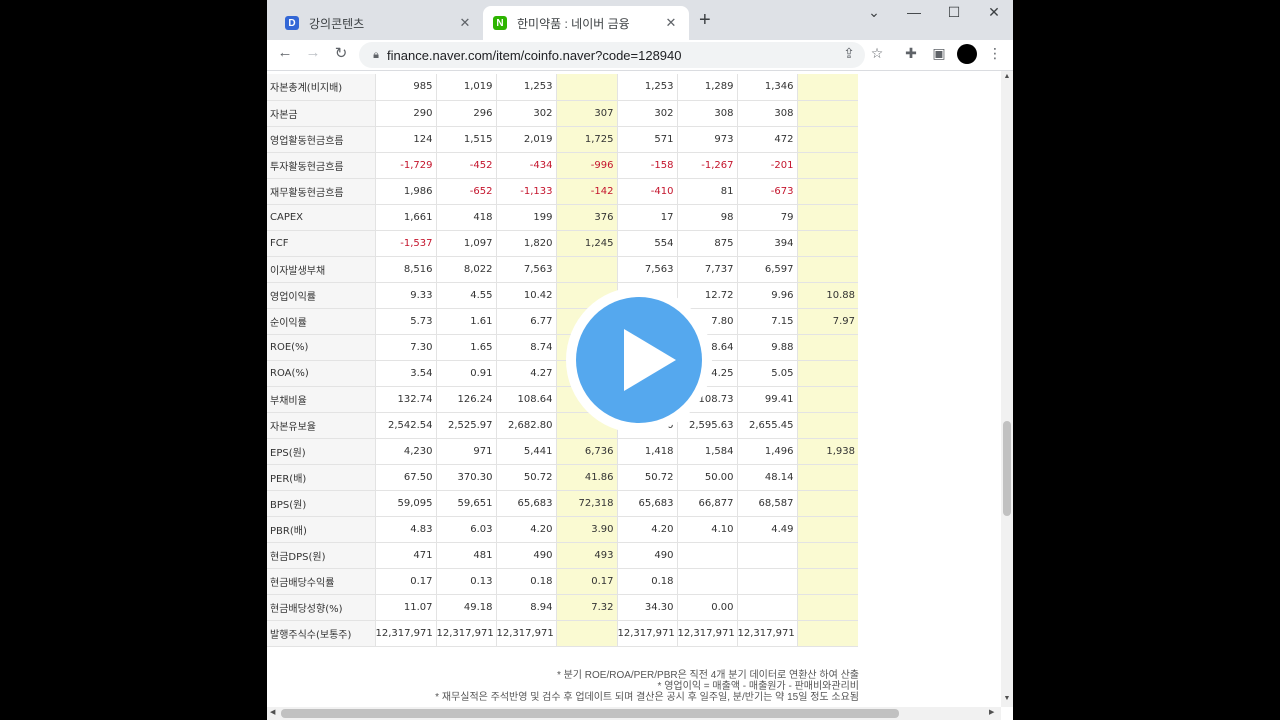 This screenshot has width=1280, height=720. I want to click on table-cell: 2,655.45, so click(766, 425).